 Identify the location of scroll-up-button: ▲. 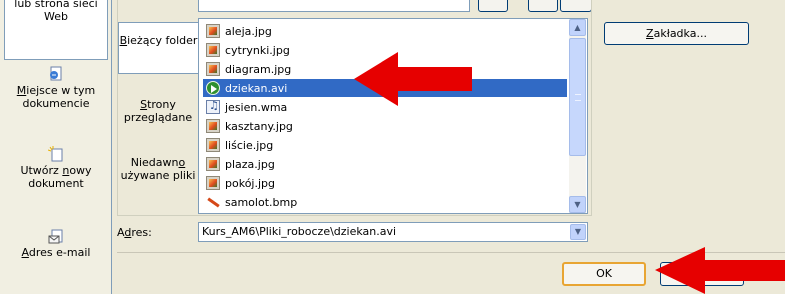
(577, 27).